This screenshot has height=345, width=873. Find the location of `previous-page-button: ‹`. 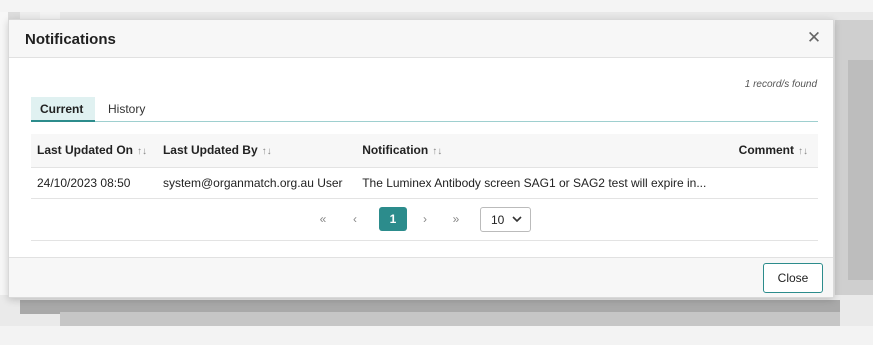

previous-page-button: ‹ is located at coordinates (355, 219).